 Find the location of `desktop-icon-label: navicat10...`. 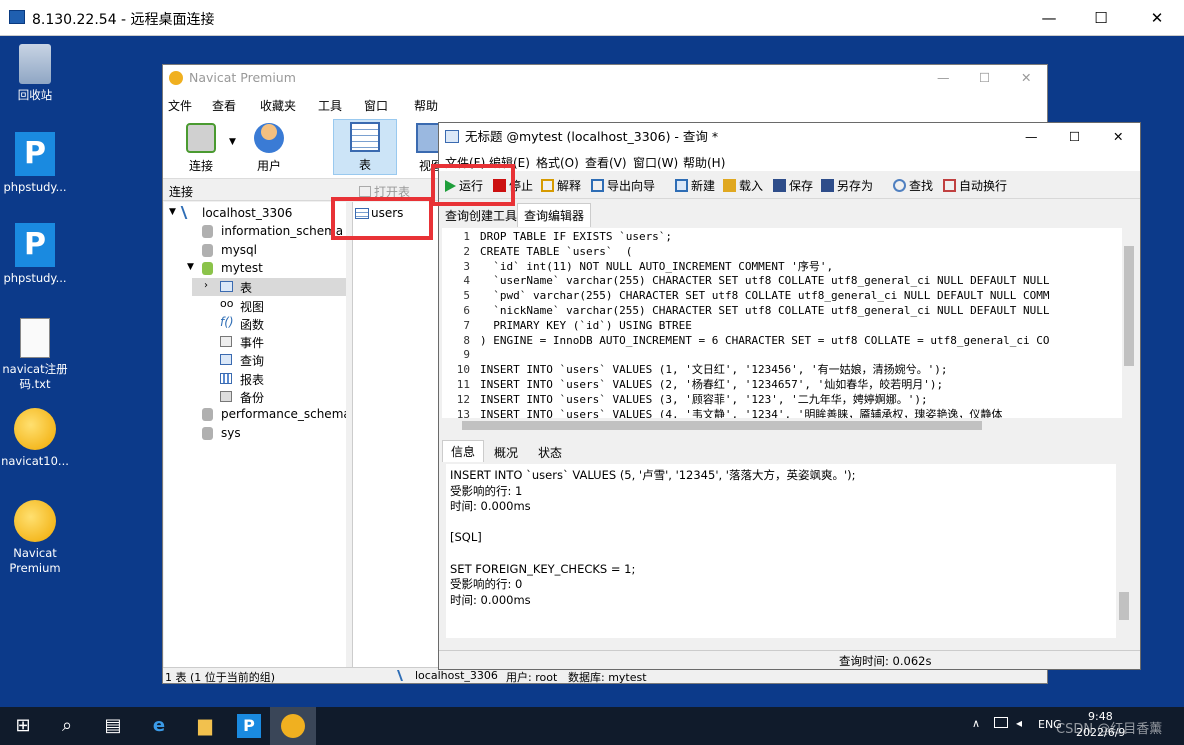

desktop-icon-label: navicat10... is located at coordinates (35, 461).